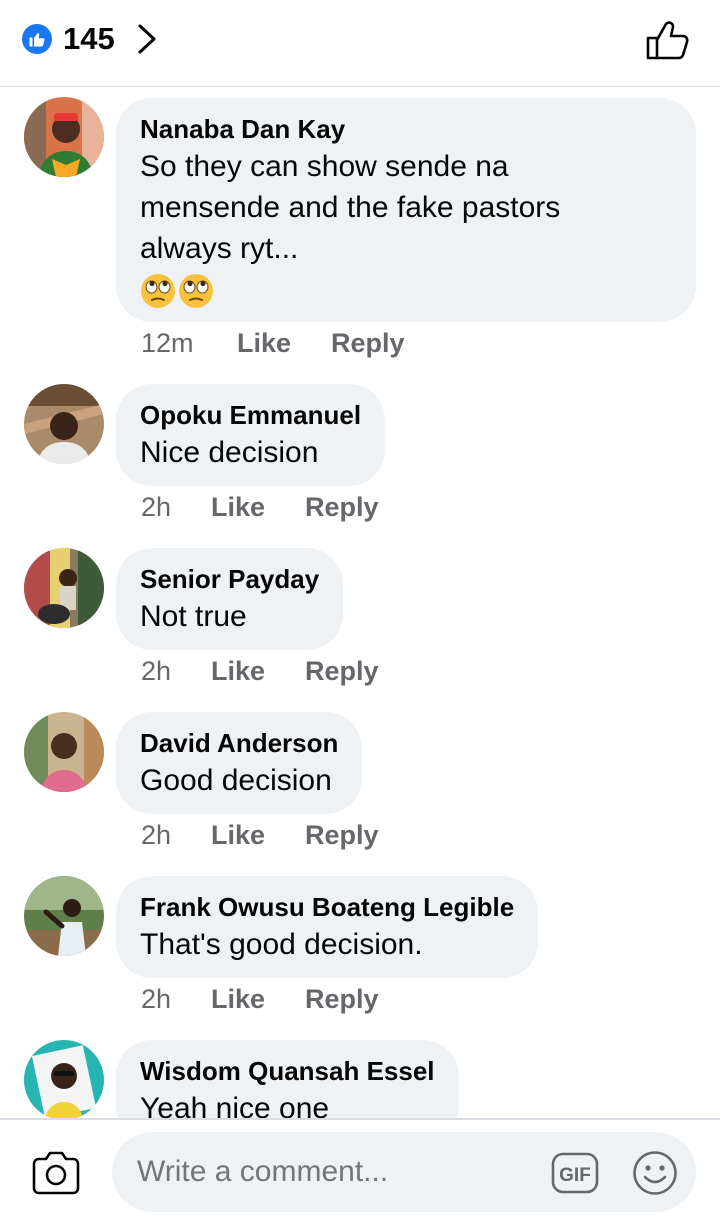 Image resolution: width=720 pixels, height=1223 pixels. Describe the element at coordinates (655, 1173) in the screenshot. I see `emoji-icon` at that location.